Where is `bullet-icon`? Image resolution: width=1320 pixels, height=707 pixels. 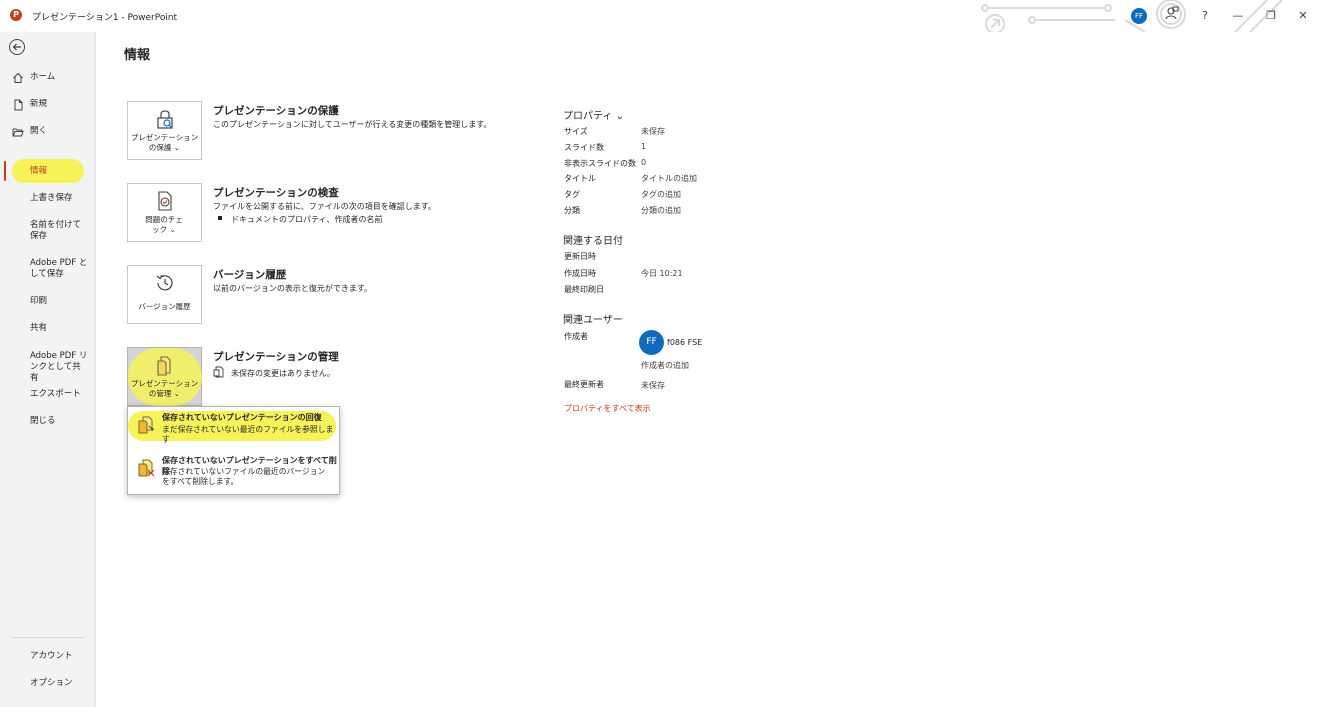
bullet-icon is located at coordinates (220, 218).